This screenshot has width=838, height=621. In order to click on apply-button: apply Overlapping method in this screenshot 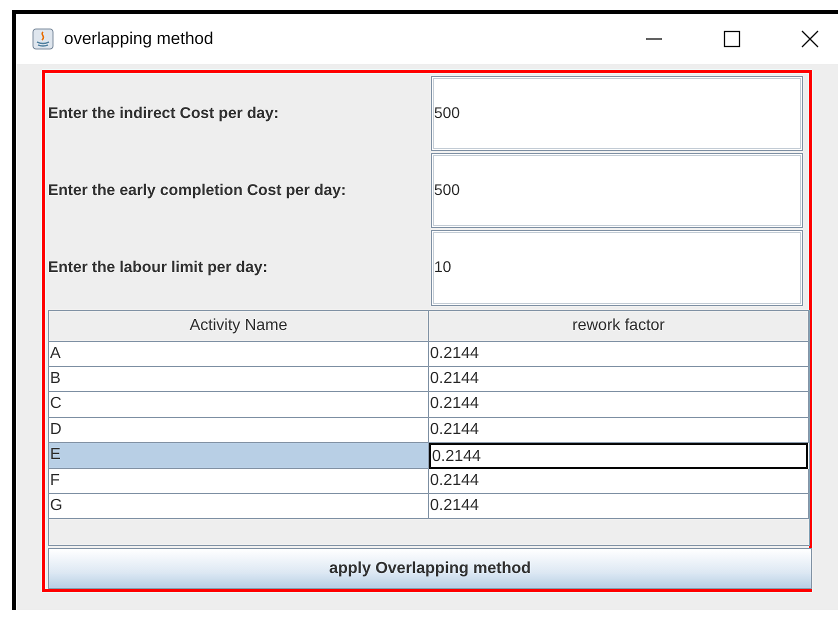, I will do `click(430, 568)`.